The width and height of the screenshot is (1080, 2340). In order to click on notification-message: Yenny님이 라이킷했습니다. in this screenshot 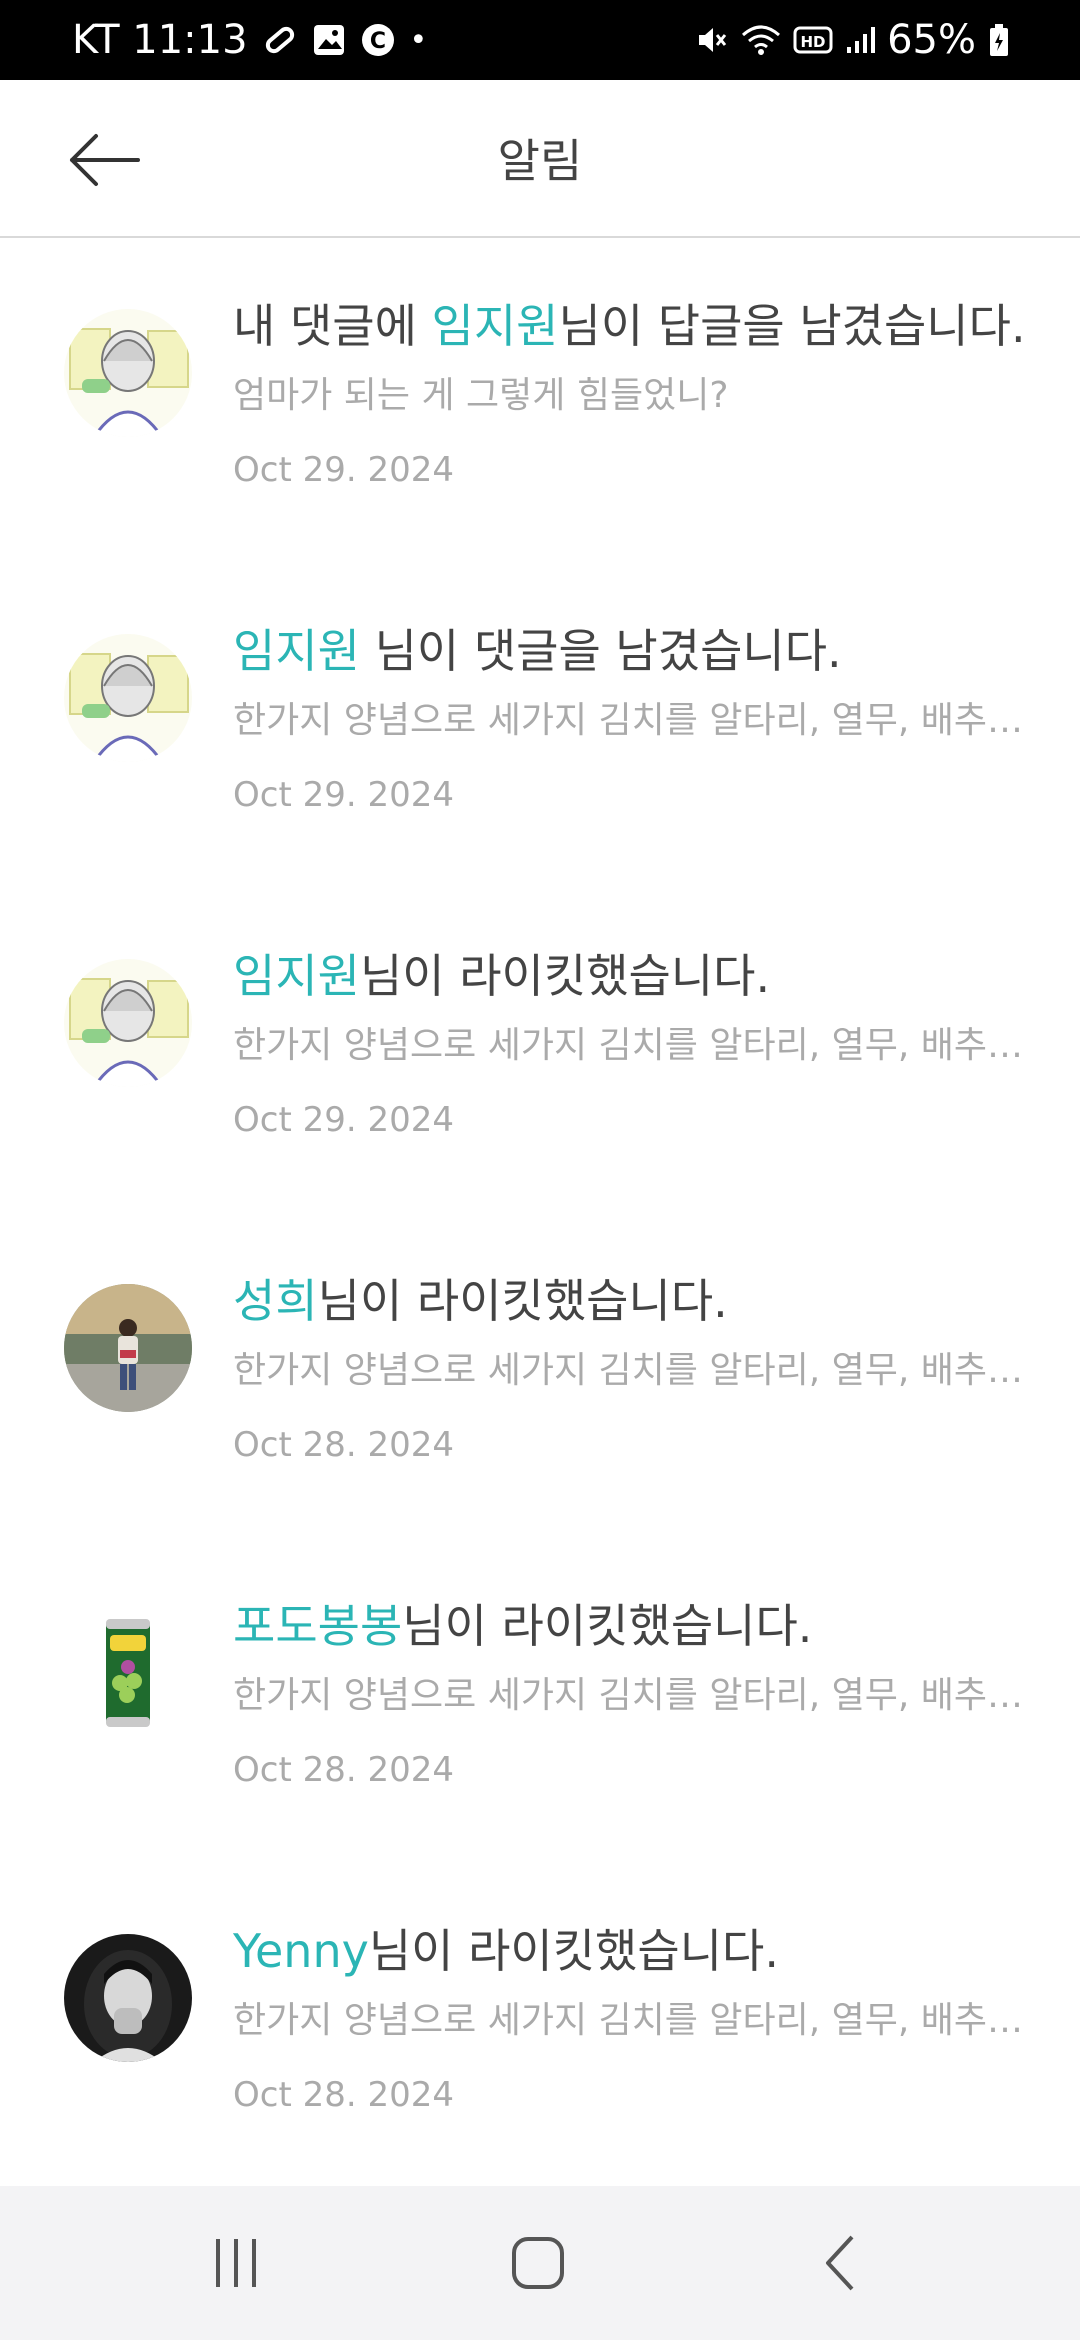, I will do `click(636, 1951)`.